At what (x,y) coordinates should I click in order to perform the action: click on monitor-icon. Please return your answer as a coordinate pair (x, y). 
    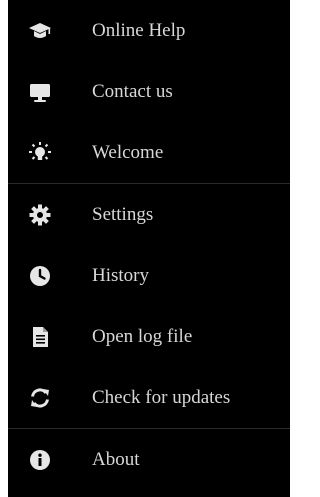
    Looking at the image, I should click on (40, 92).